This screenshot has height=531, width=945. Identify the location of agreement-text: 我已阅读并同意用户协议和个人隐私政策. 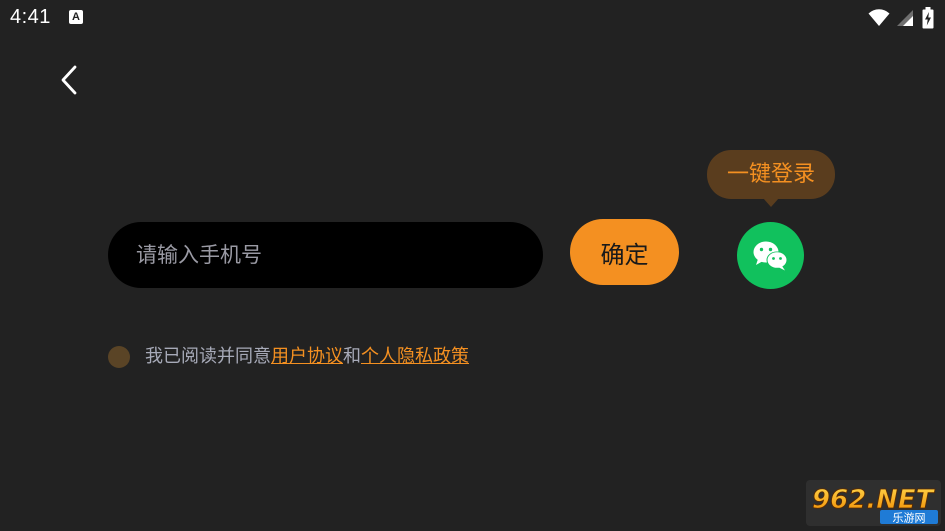
(307, 357).